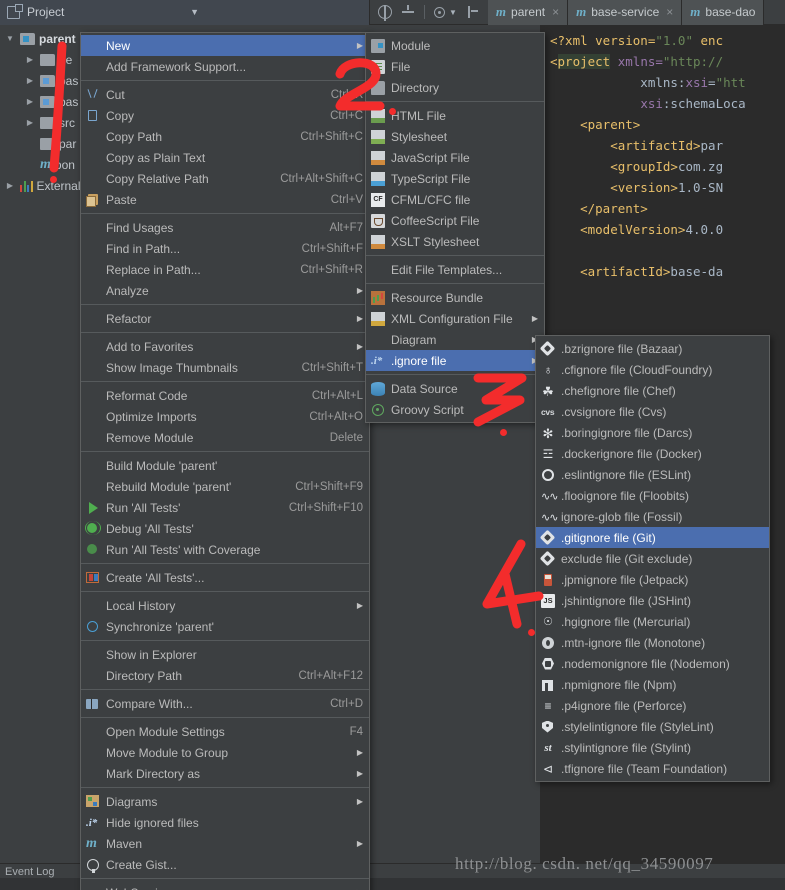 Image resolution: width=785 pixels, height=890 pixels. What do you see at coordinates (455, 87) in the screenshot?
I see `new-item-directory: Directory` at bounding box center [455, 87].